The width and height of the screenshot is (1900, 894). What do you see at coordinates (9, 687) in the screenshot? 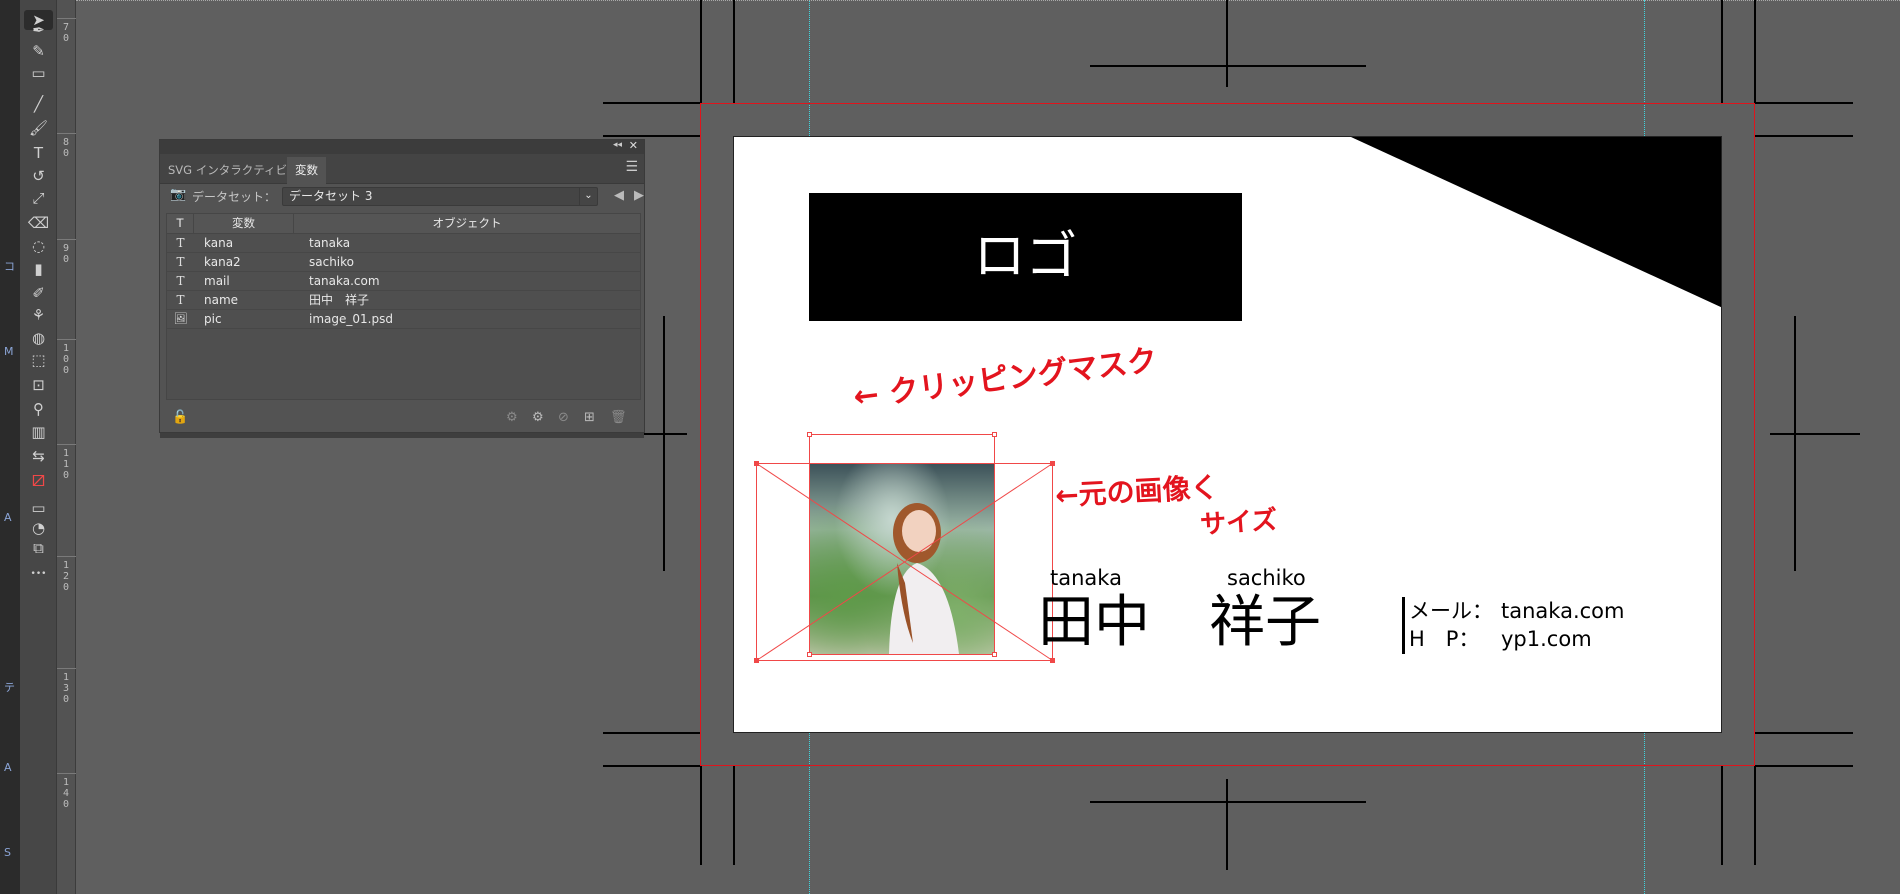
I see `dock-label: テ` at bounding box center [9, 687].